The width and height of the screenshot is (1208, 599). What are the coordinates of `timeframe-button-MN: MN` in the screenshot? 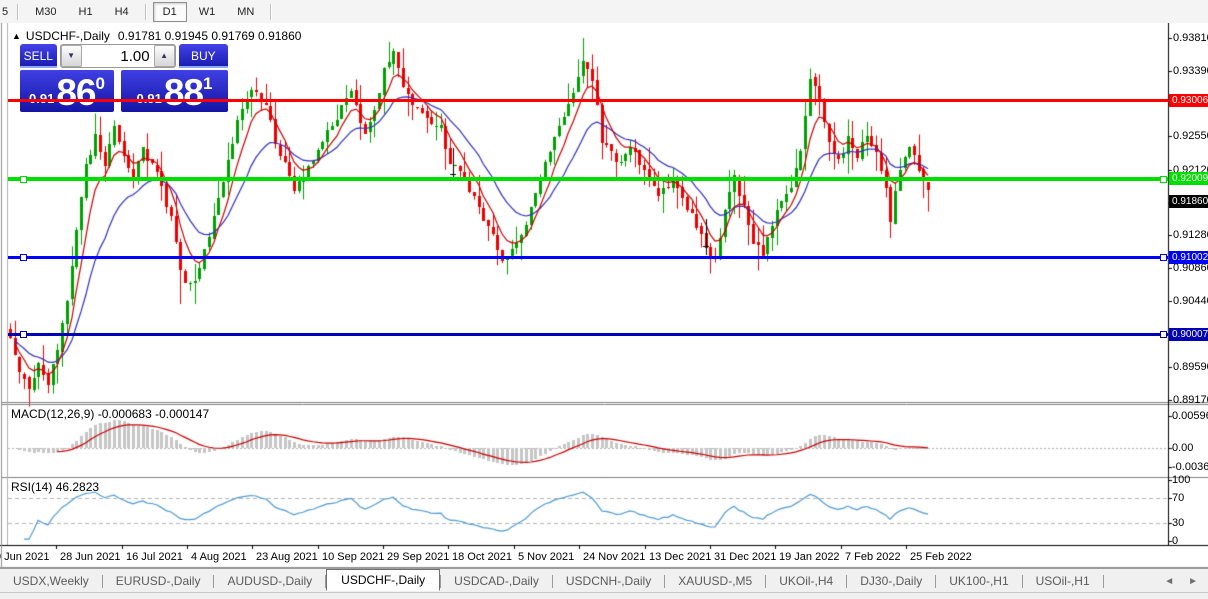 It's located at (245, 12).